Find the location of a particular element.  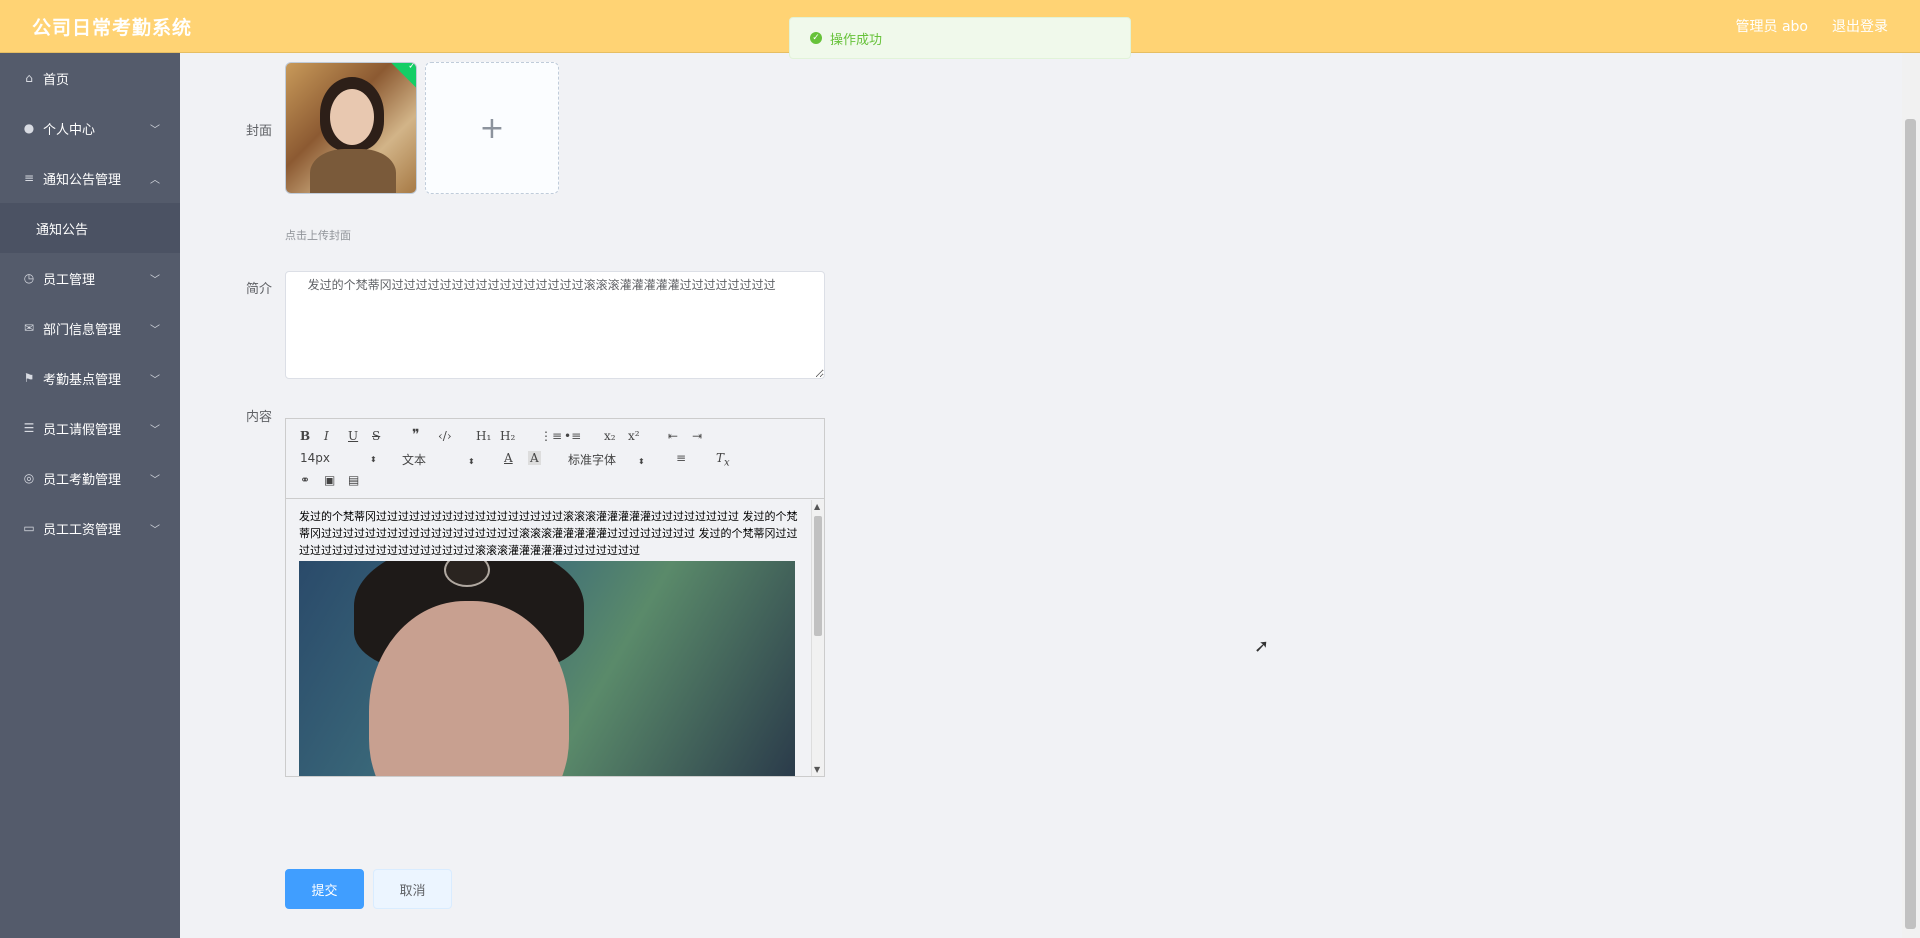

toast-message: 操作成功 is located at coordinates (856, 40).